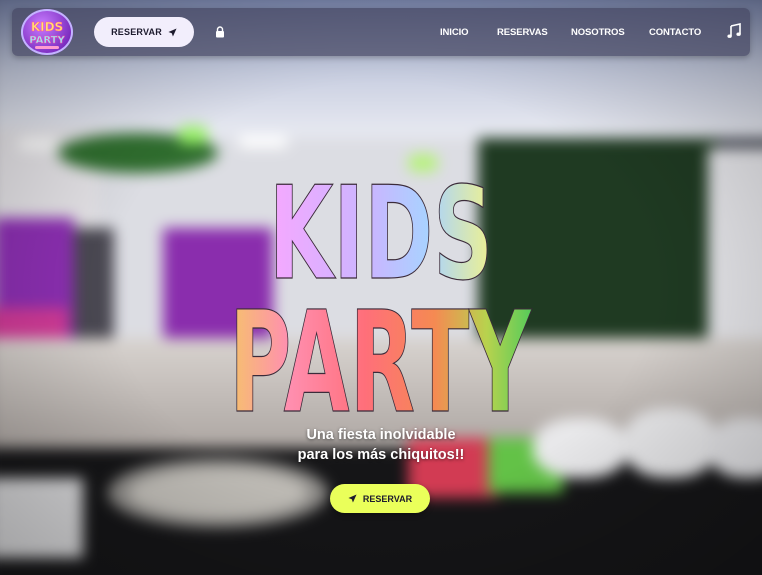 The width and height of the screenshot is (762, 575). Describe the element at coordinates (387, 498) in the screenshot. I see `reserve-hero-label: RESERVAR` at that location.